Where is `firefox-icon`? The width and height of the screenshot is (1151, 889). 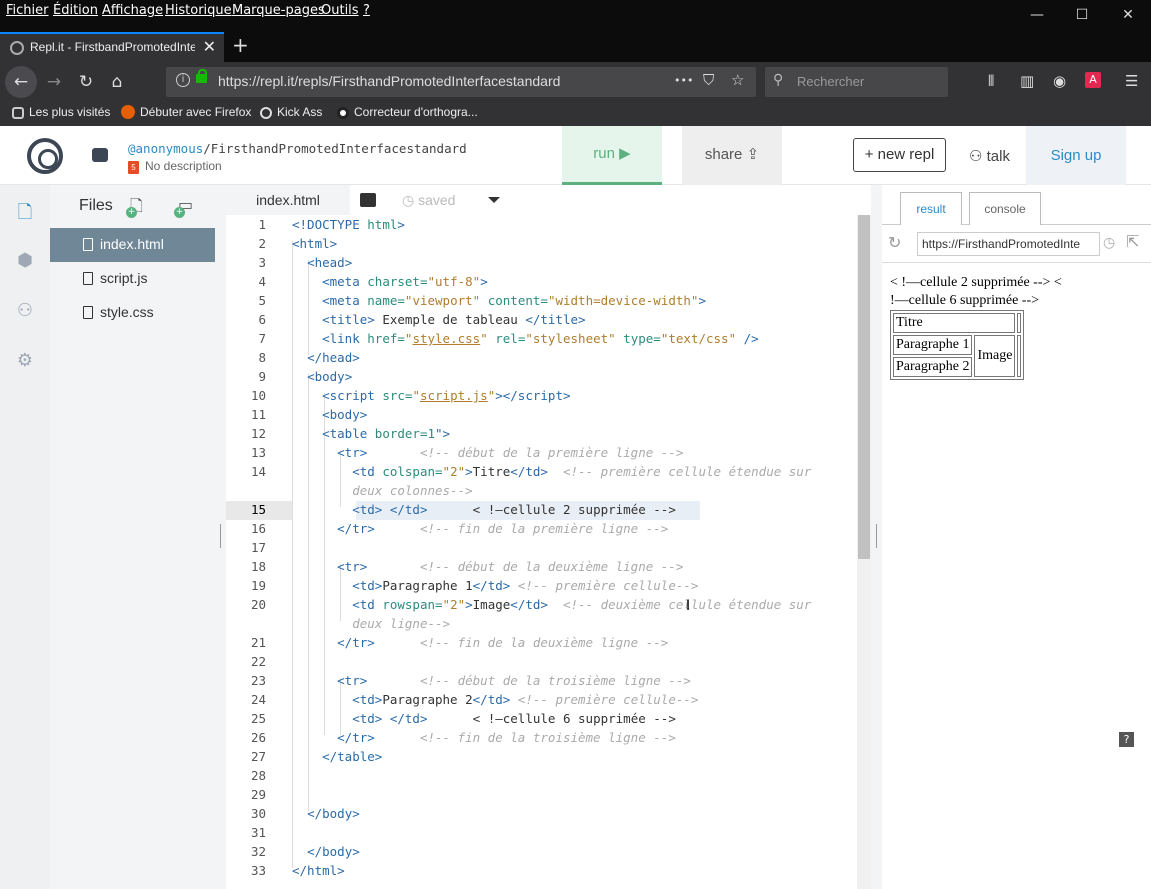
firefox-icon is located at coordinates (128, 112).